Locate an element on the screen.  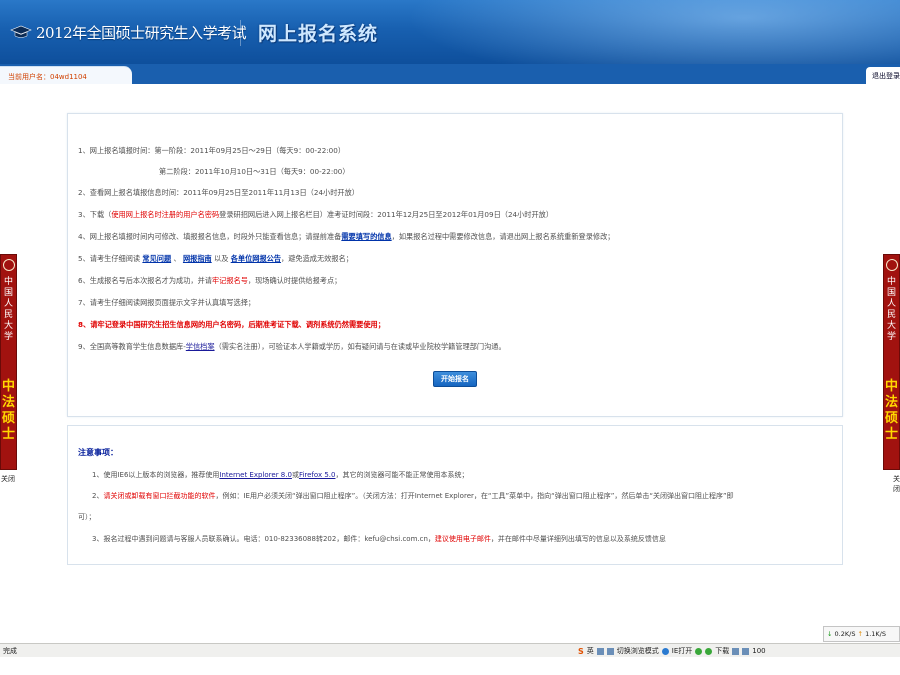
user-bar: 当前用户名：04wd1104 退出登录 is located at coordinates (450, 74).